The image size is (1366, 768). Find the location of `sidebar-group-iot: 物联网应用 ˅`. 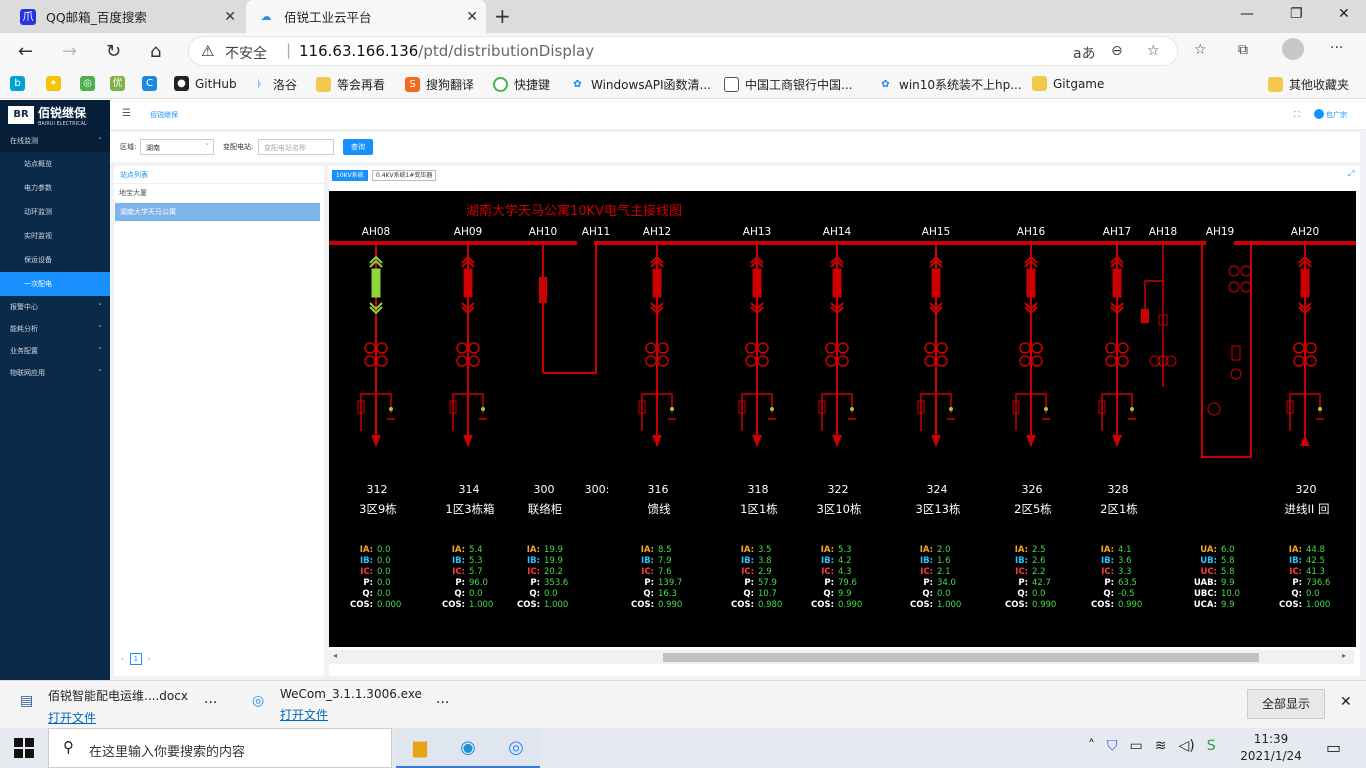

sidebar-group-iot: 物联网应用 ˅ is located at coordinates (55, 373).